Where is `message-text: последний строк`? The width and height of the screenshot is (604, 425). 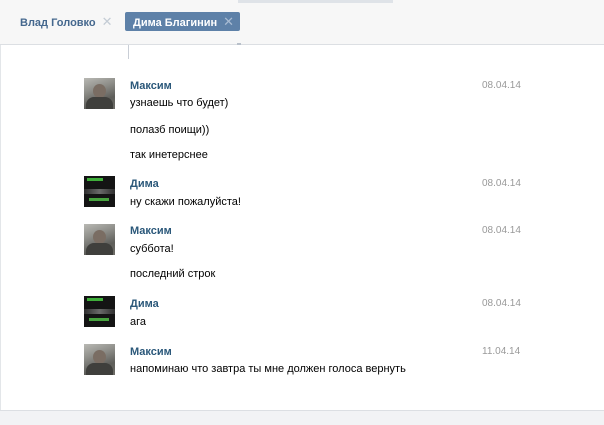 message-text: последний строк is located at coordinates (173, 274).